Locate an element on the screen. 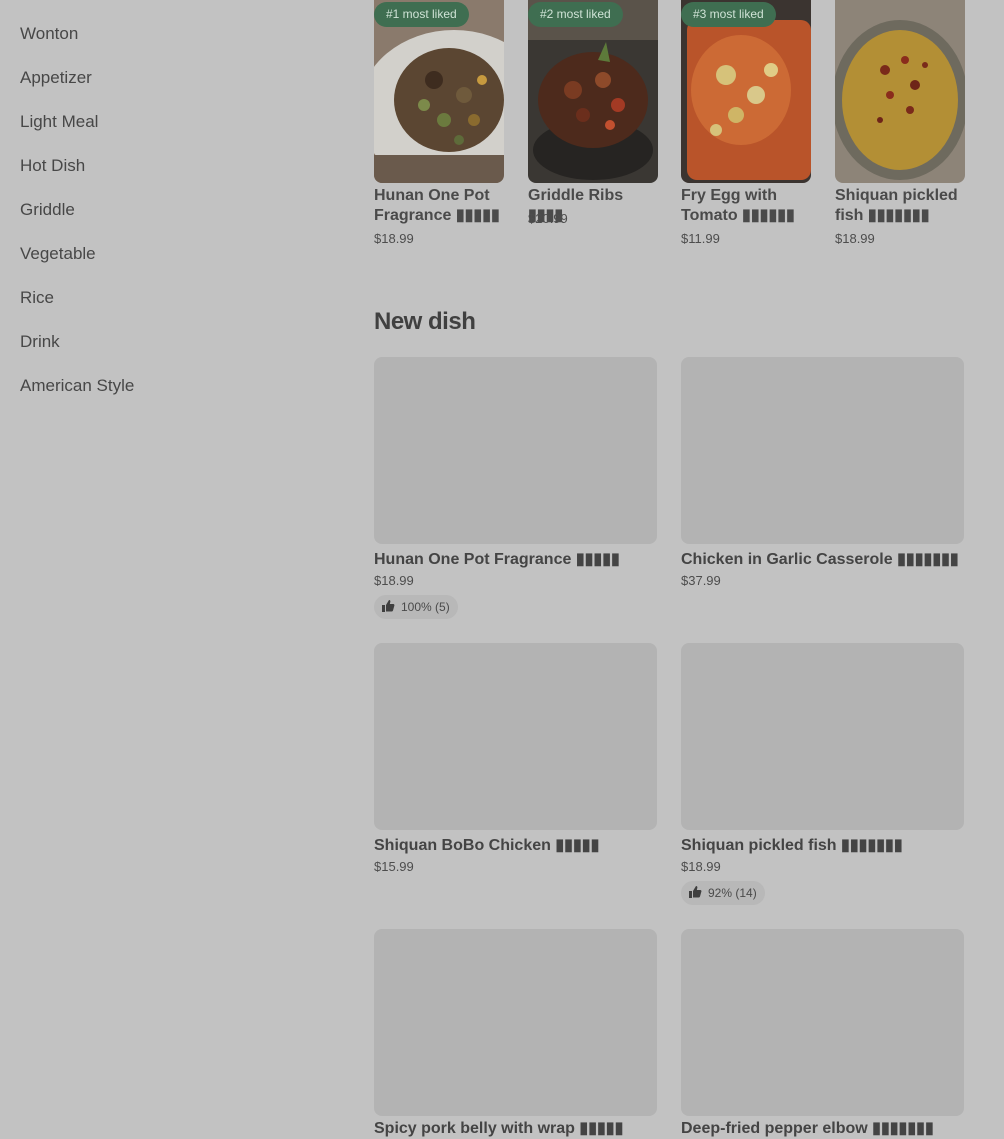  rank-badge: #1 most liked is located at coordinates (421, 14).